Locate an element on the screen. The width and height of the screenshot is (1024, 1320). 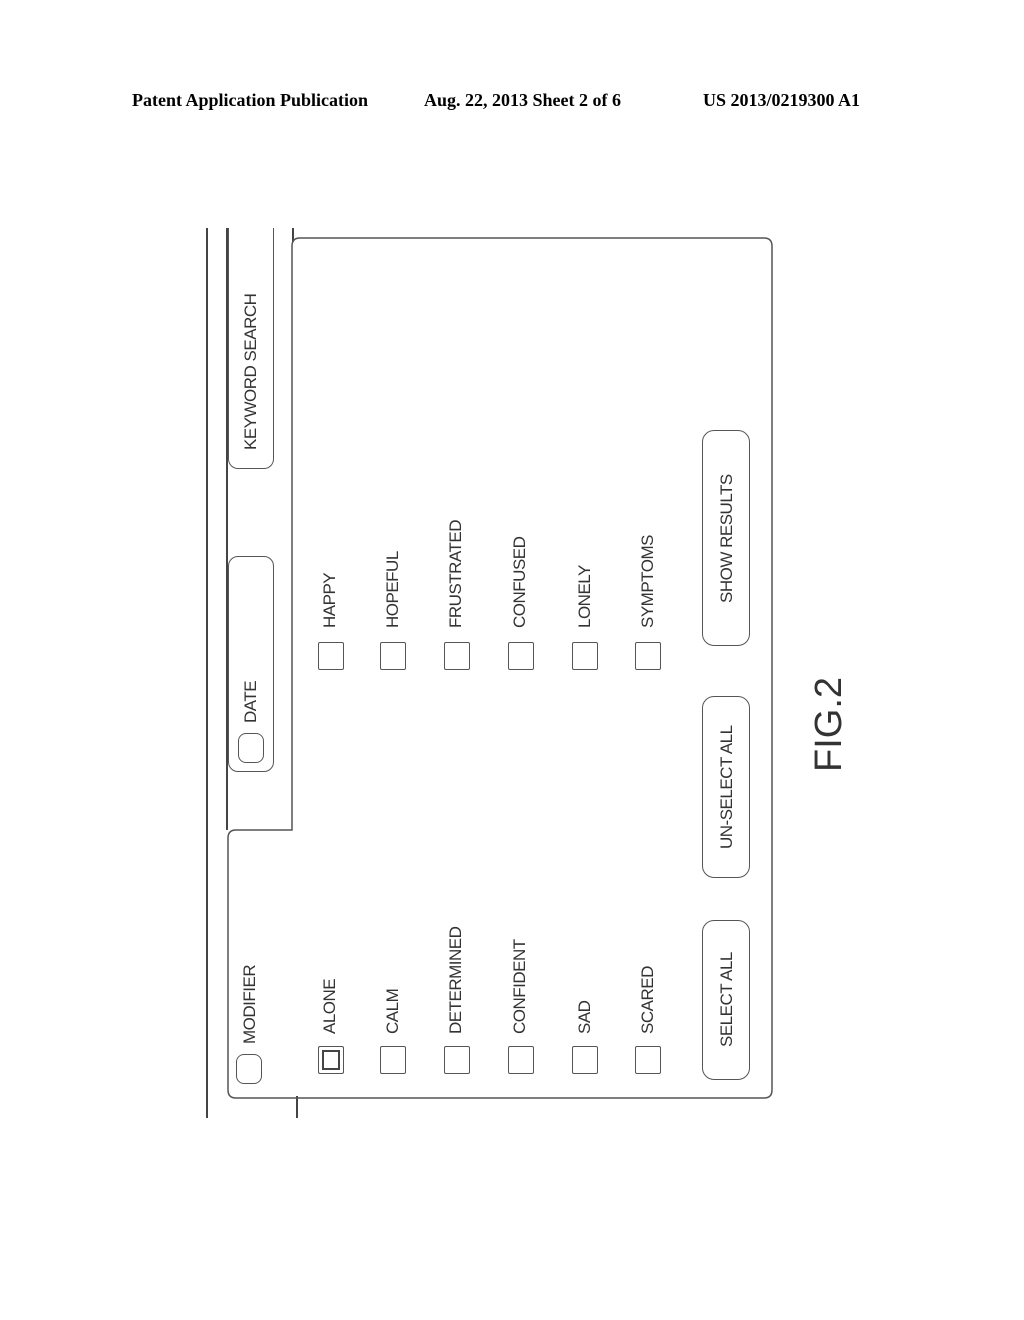
checkbox-hopeful is located at coordinates (393, 656).